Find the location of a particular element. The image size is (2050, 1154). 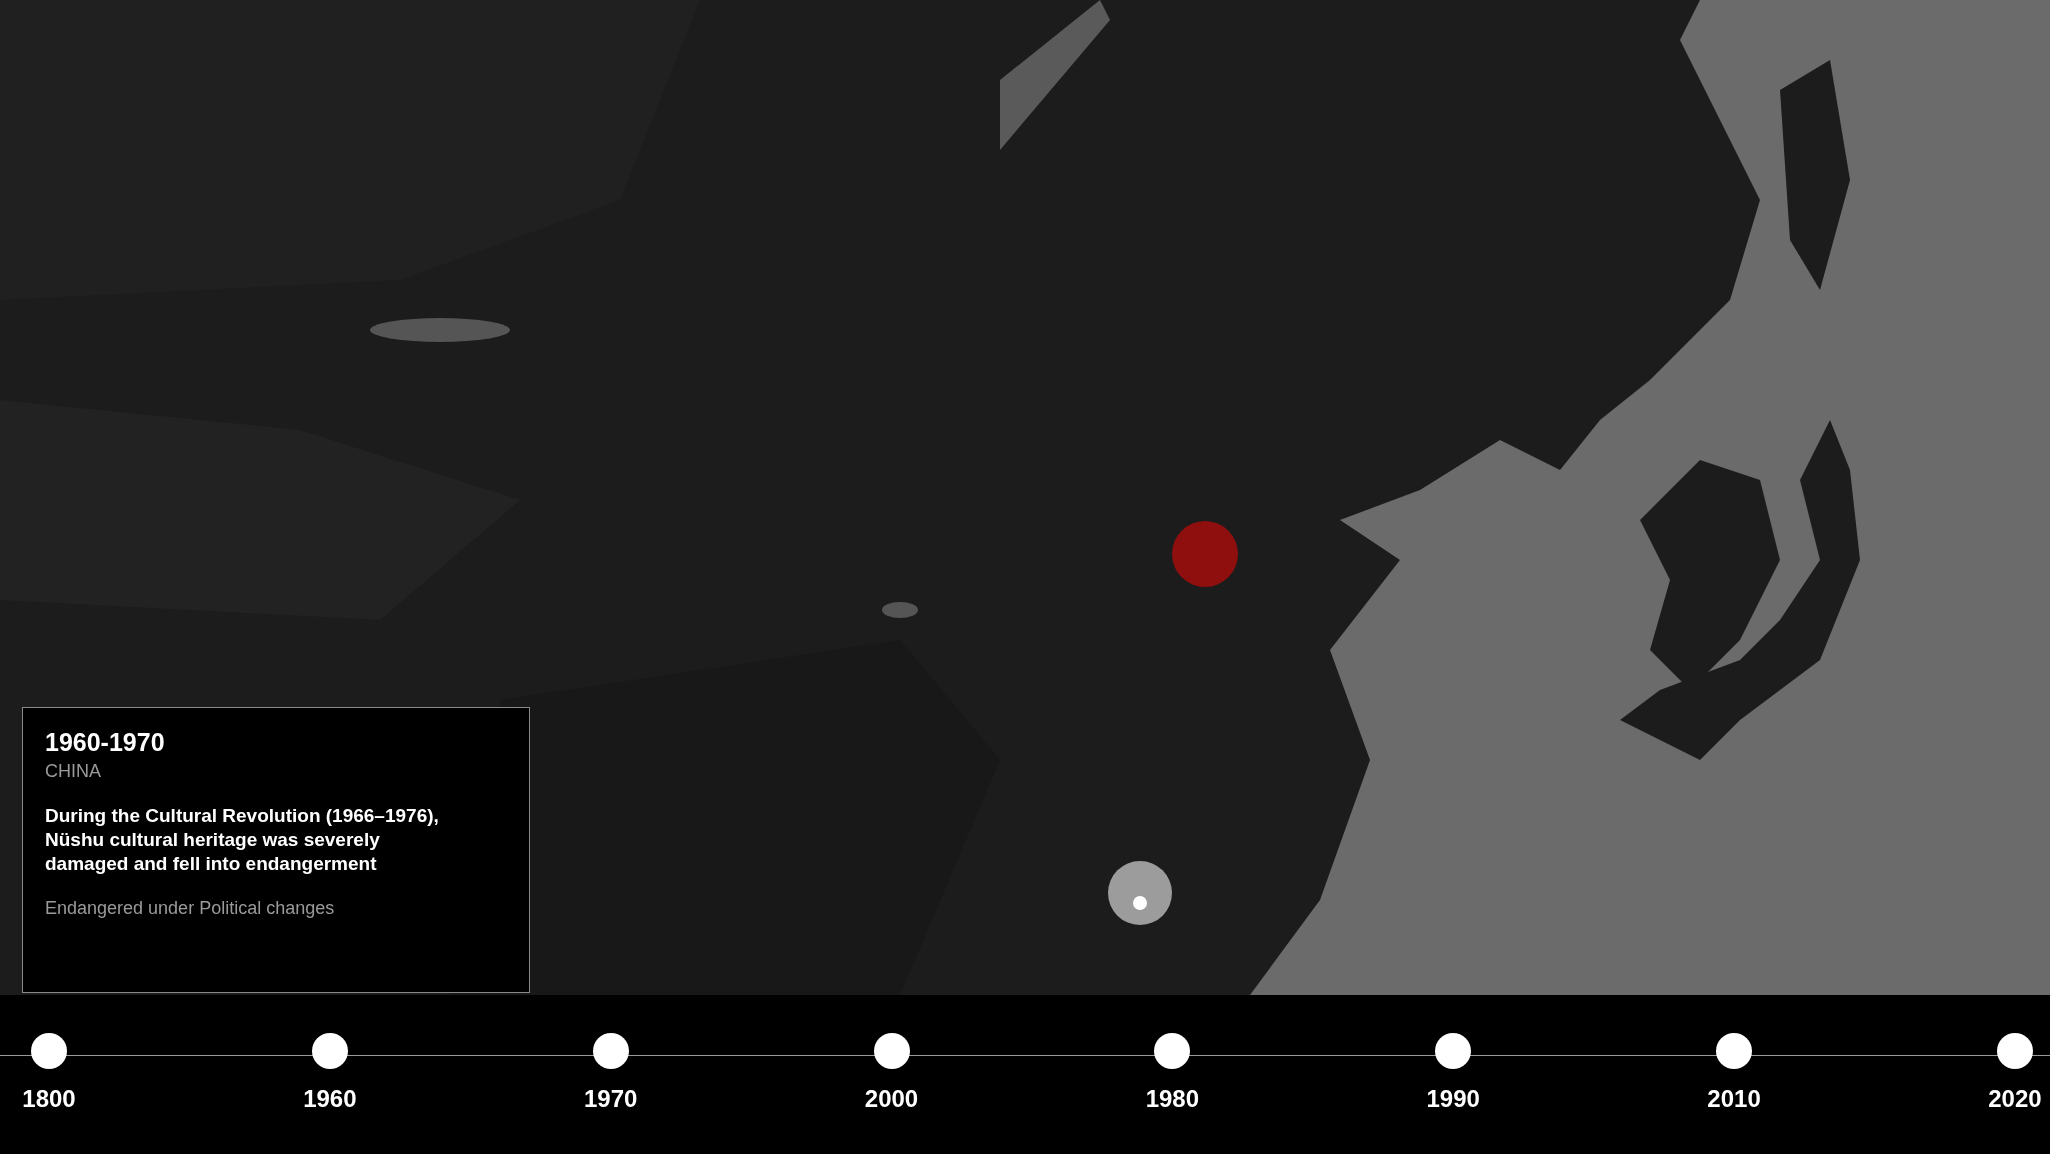

year-label: 2000 is located at coordinates (891, 1099).